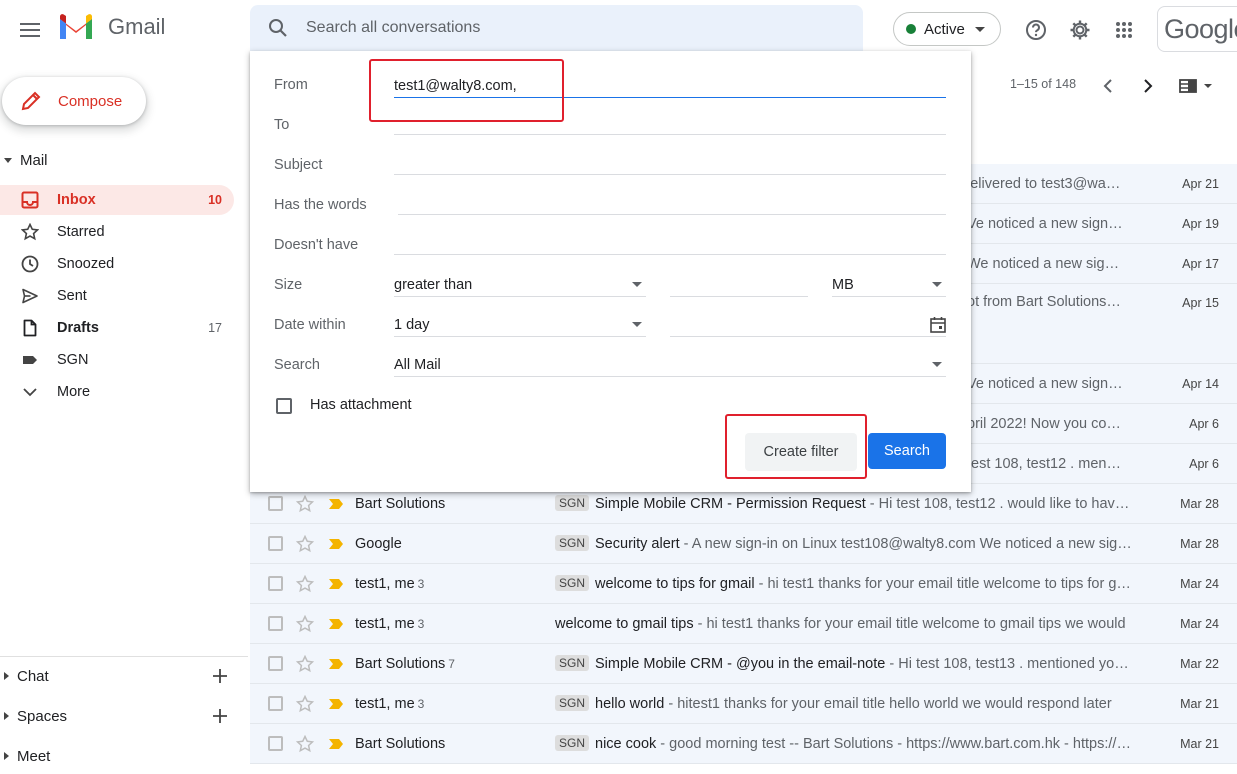 This screenshot has width=1237, height=774. Describe the element at coordinates (947, 29) in the screenshot. I see `status-dropdown: Active` at that location.